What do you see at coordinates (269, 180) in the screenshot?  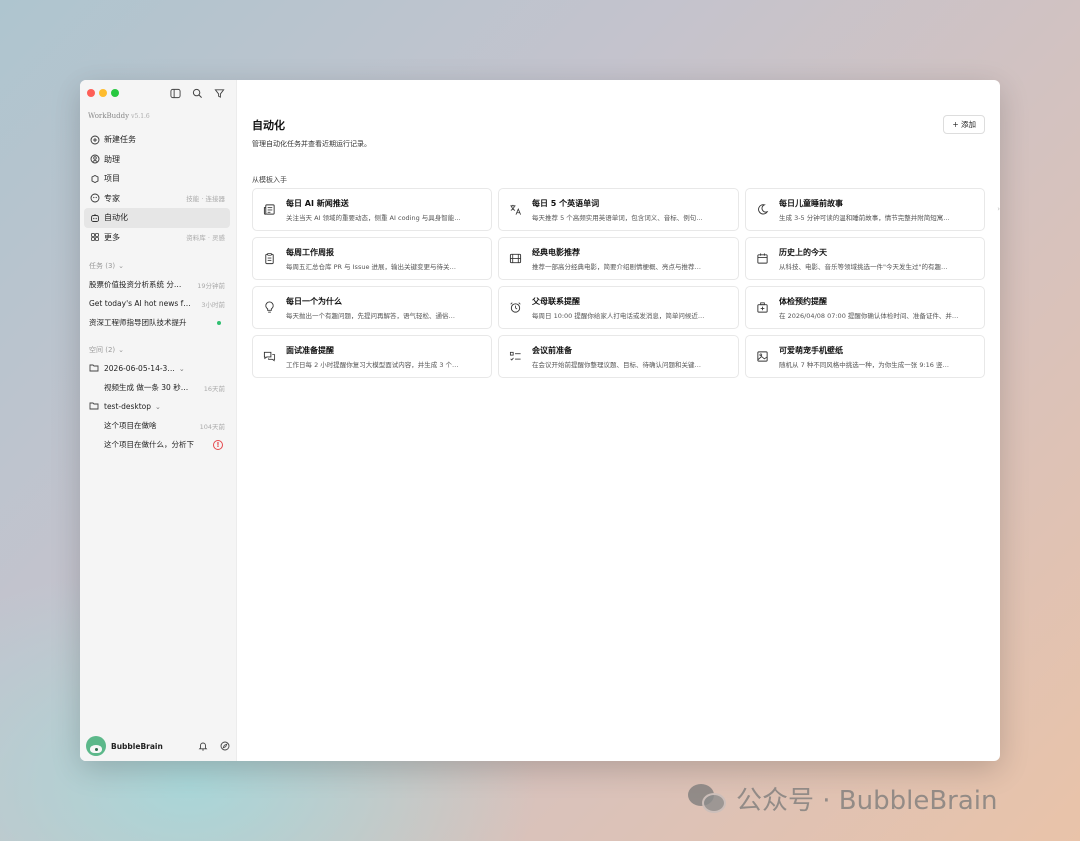 I see `templates-header: 从模板入手` at bounding box center [269, 180].